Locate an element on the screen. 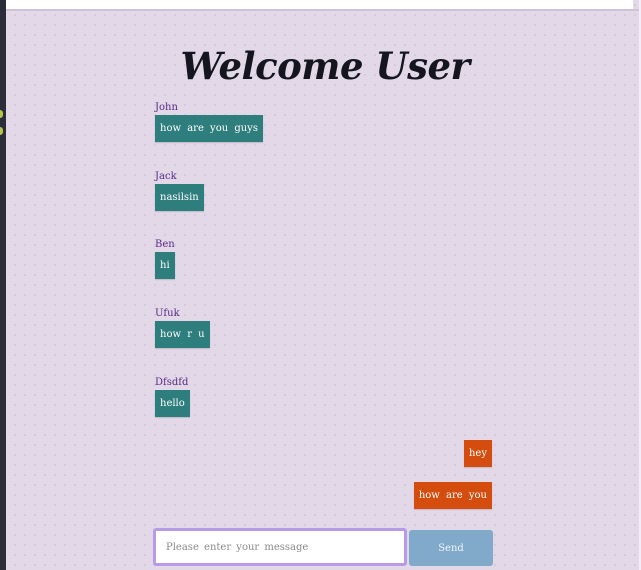 The image size is (641, 570). message-item: Jack nasilsin is located at coordinates (179, 190).